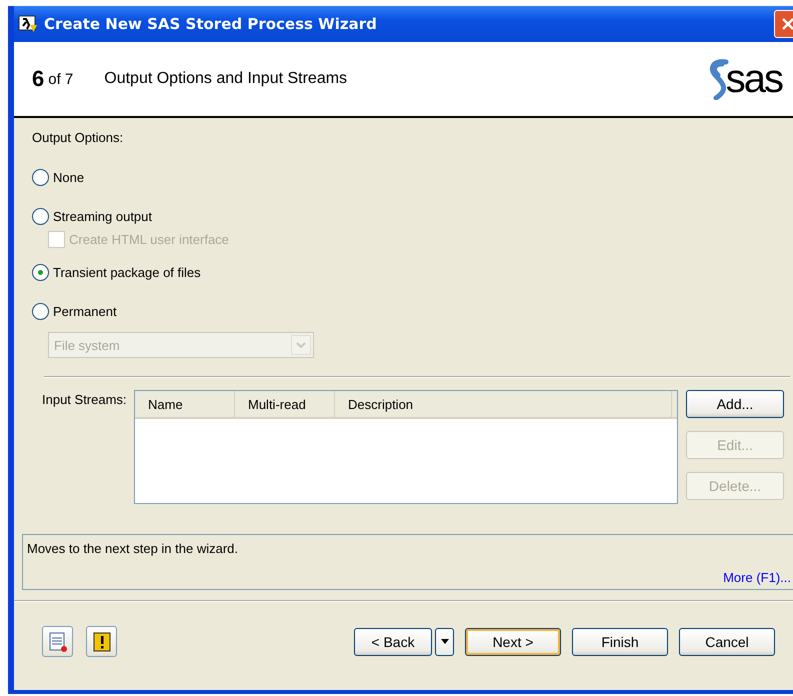 The image size is (793, 696). Describe the element at coordinates (727, 642) in the screenshot. I see `wizard-button: Cancel` at that location.